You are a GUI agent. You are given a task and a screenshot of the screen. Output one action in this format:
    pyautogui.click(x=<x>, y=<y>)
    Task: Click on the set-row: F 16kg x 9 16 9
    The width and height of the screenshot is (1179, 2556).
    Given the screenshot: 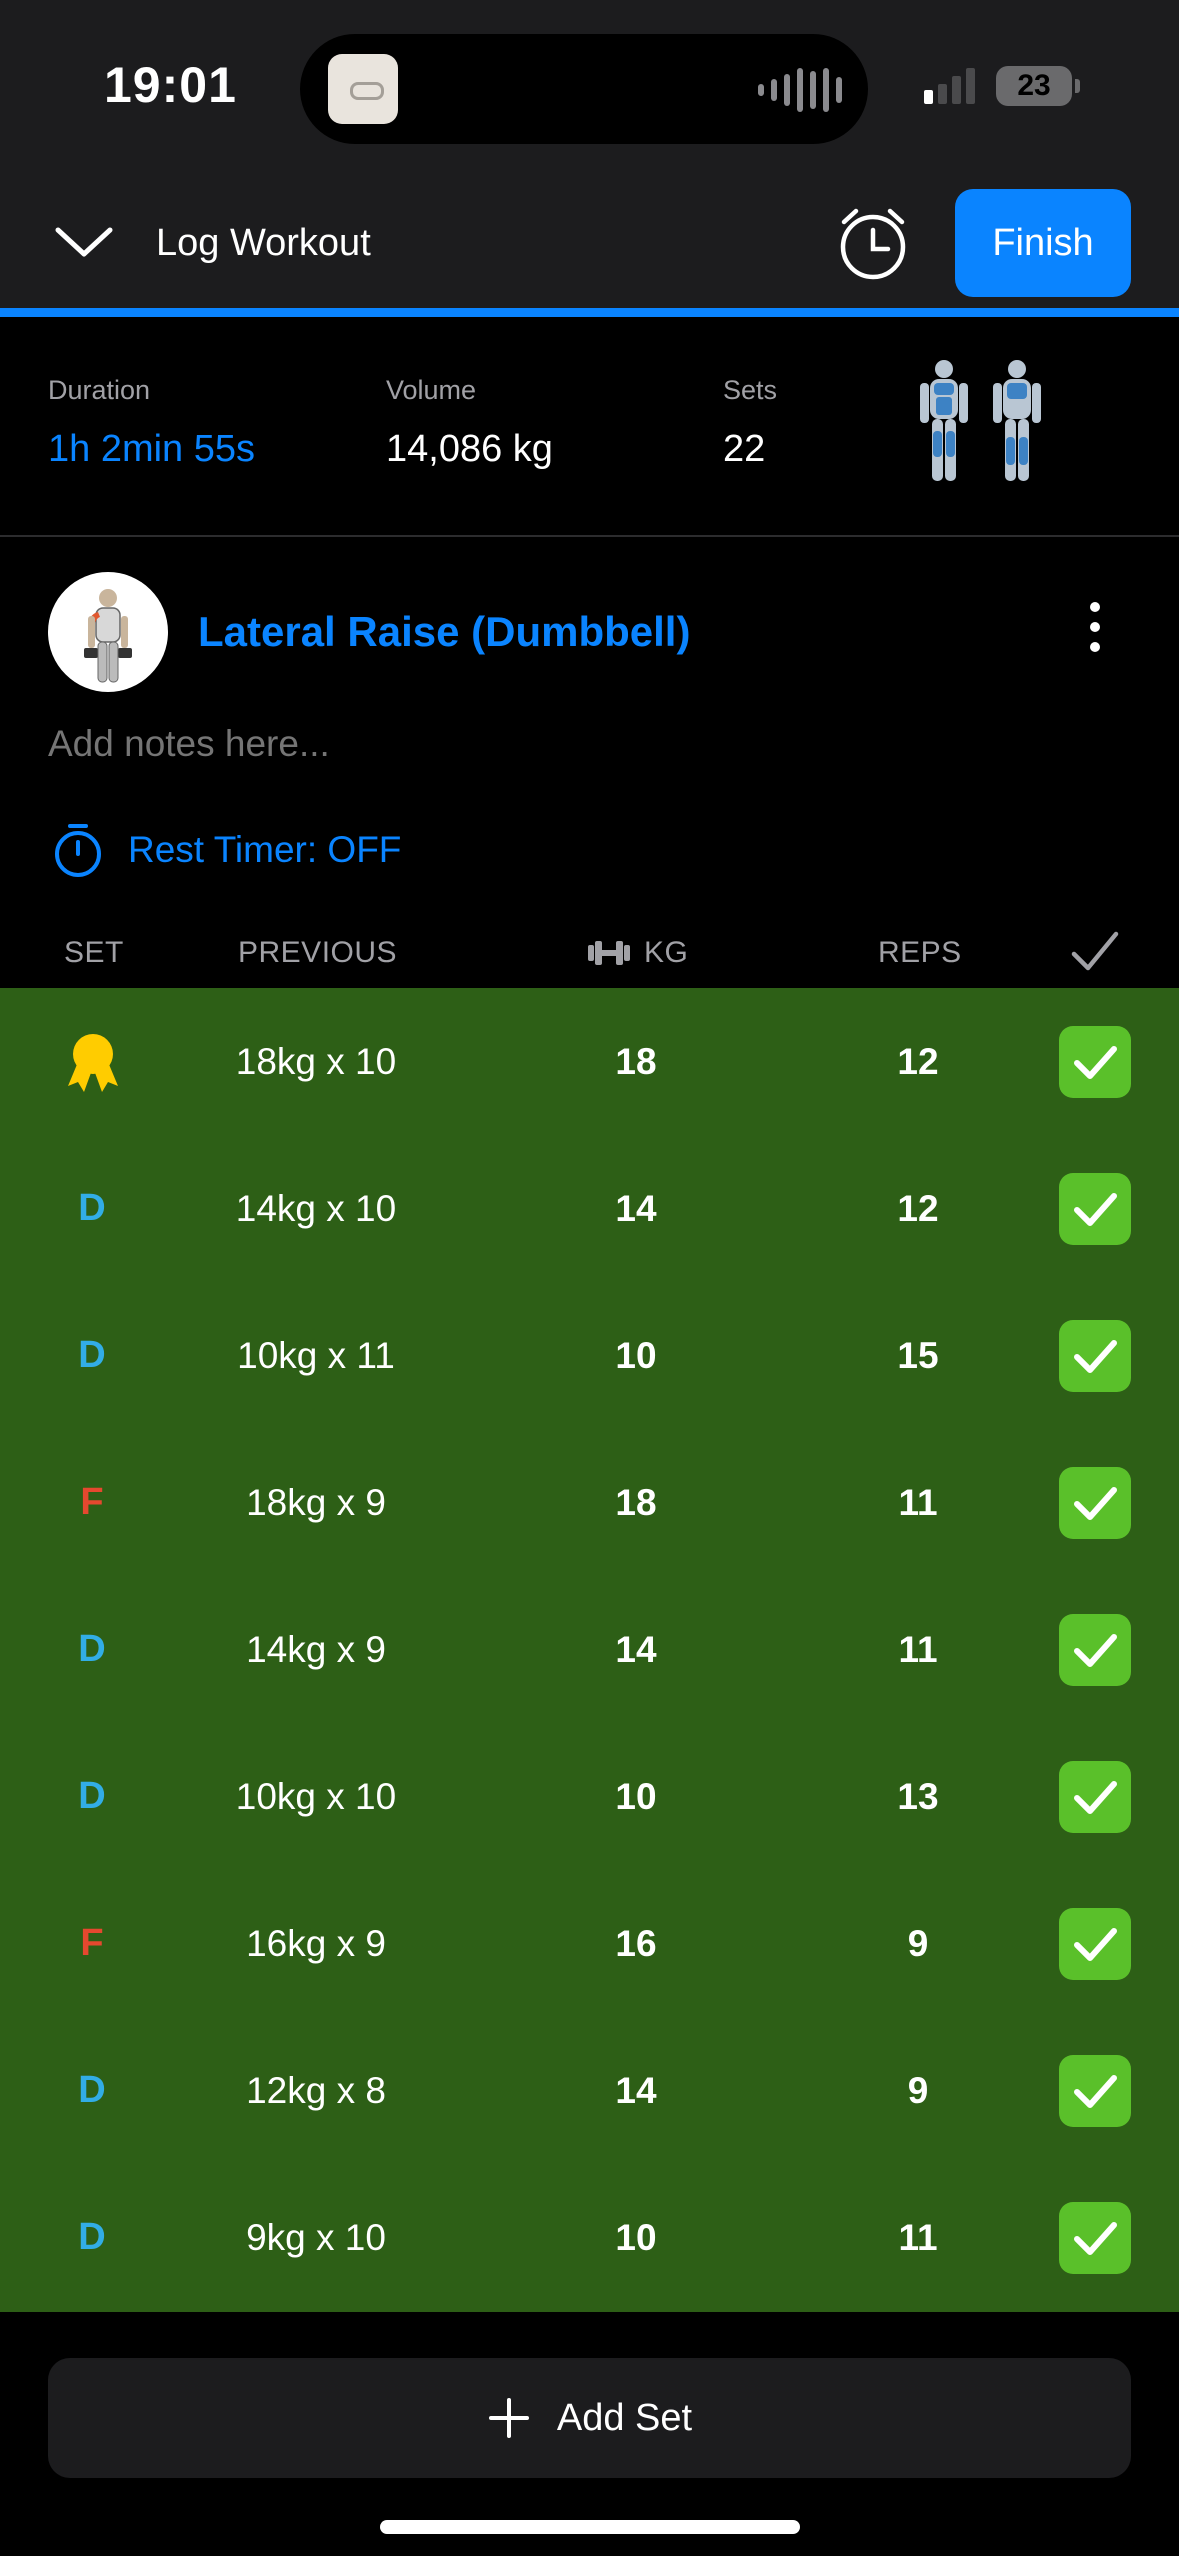 What is the action you would take?
    pyautogui.click(x=589, y=1943)
    